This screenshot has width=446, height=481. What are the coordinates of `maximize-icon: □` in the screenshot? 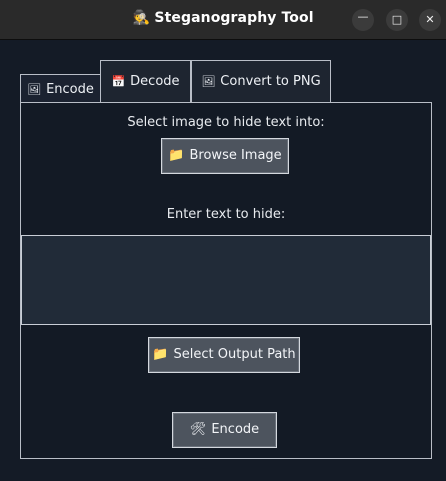 It's located at (397, 19).